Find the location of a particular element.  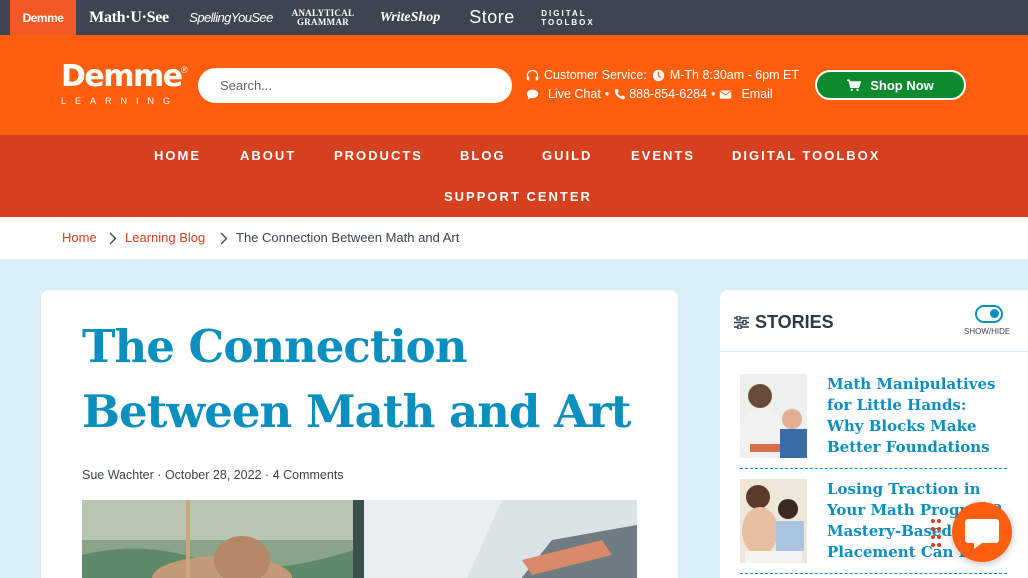

article-title: The Connection Between Math and Art is located at coordinates (356, 379).